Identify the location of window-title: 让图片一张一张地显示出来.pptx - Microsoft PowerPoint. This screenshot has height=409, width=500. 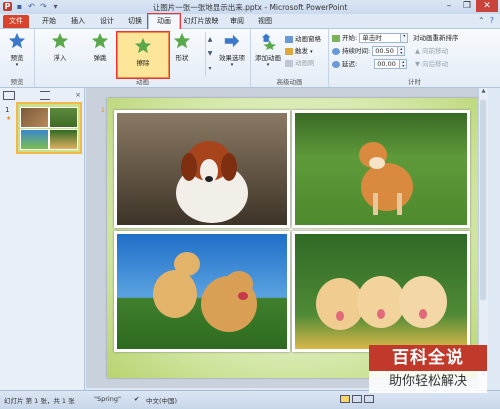
(250, 7).